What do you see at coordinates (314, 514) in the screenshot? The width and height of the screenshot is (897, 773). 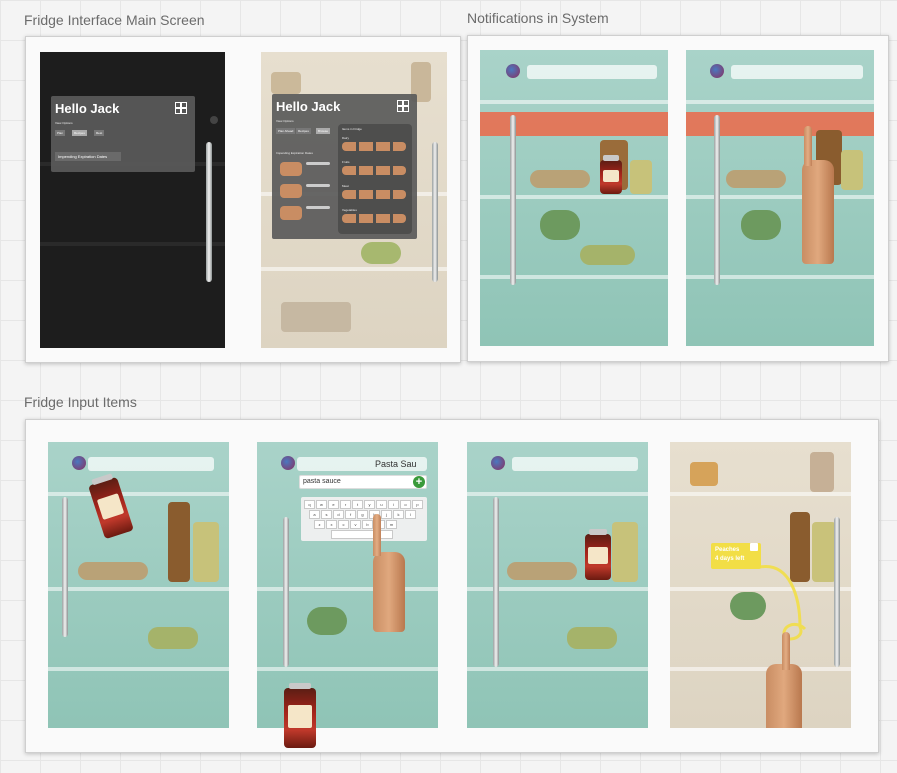 I see `keyboard-key-a: a` at bounding box center [314, 514].